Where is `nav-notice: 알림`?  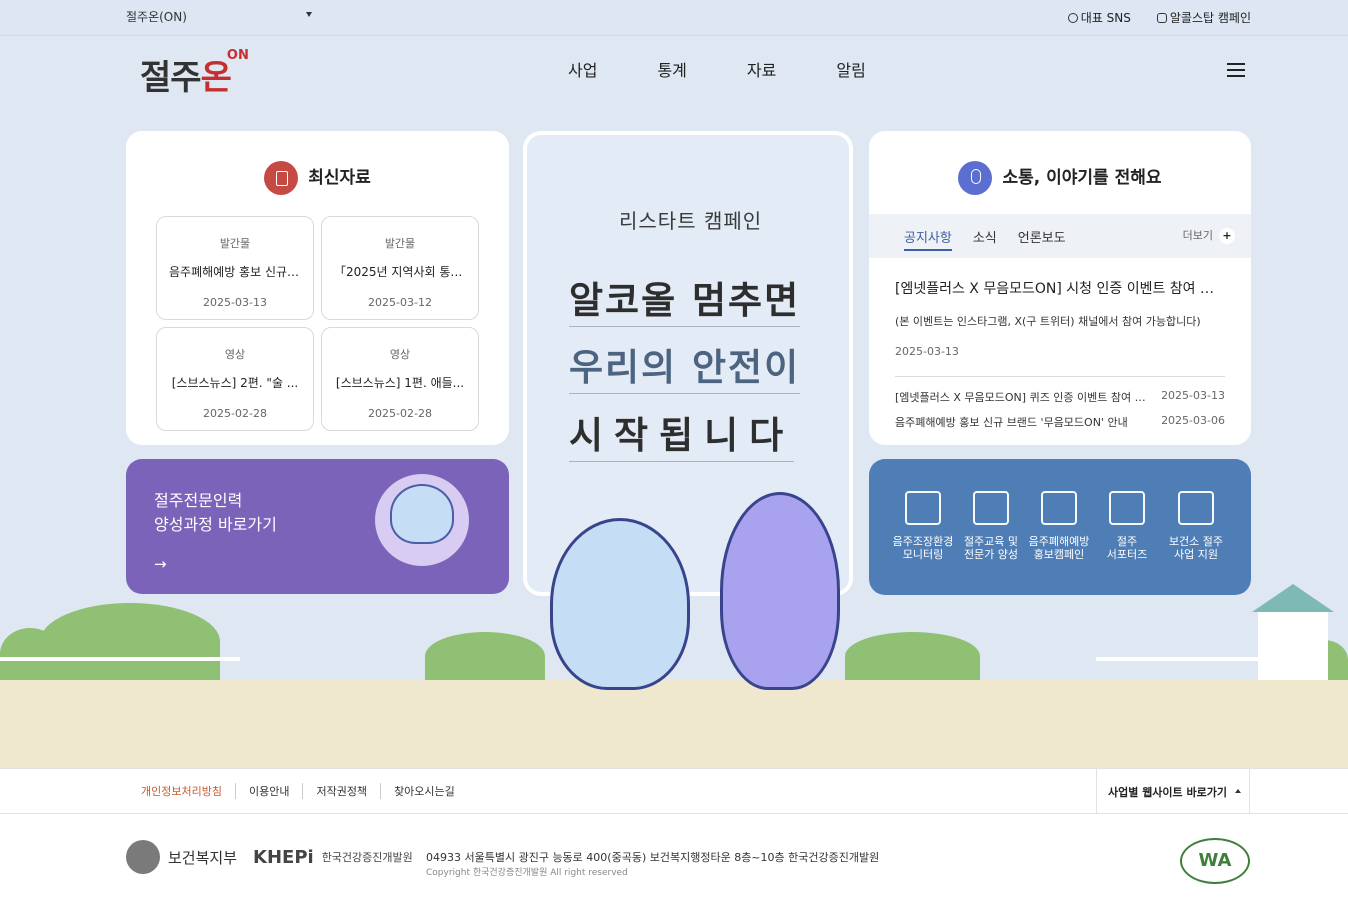
nav-notice: 알림 is located at coordinates (850, 69).